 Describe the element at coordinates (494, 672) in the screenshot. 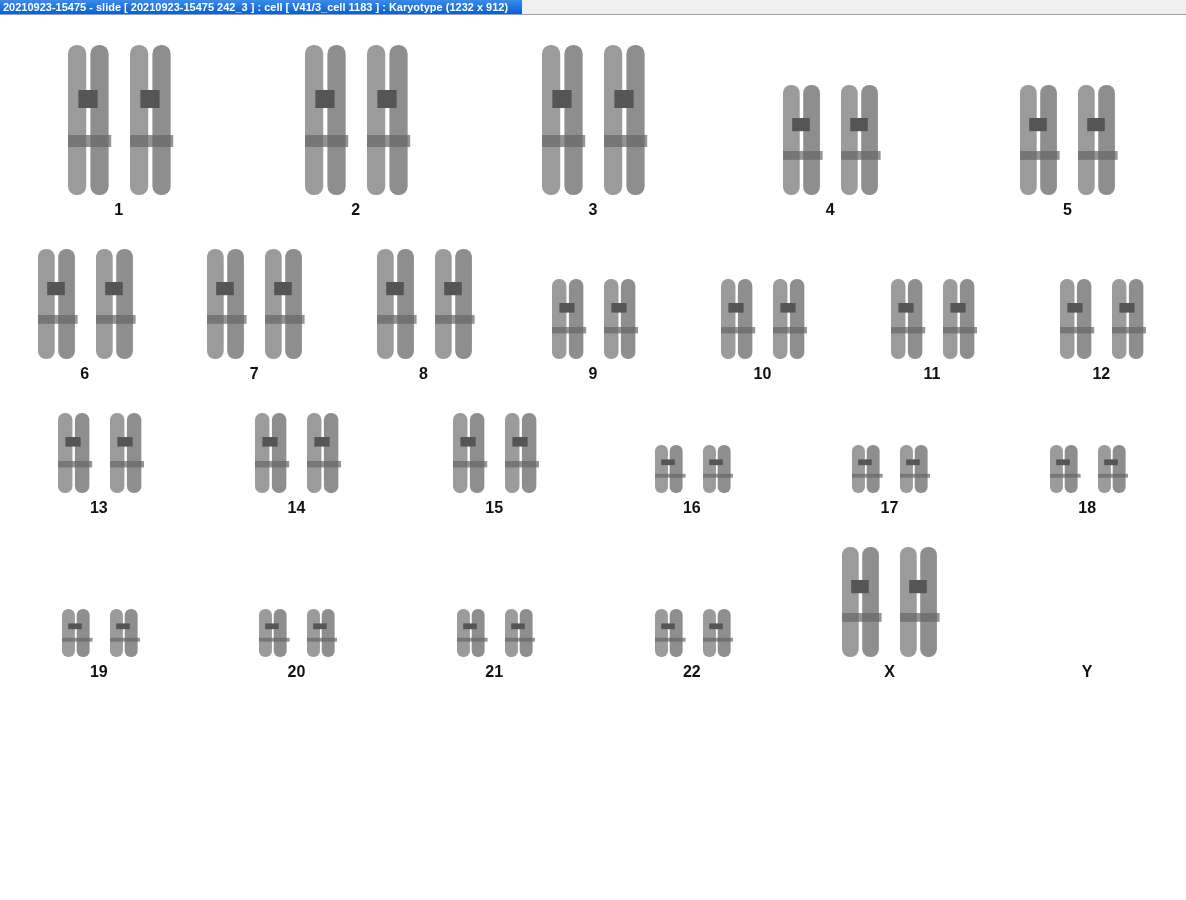

I see `chromosome-number: 21` at that location.